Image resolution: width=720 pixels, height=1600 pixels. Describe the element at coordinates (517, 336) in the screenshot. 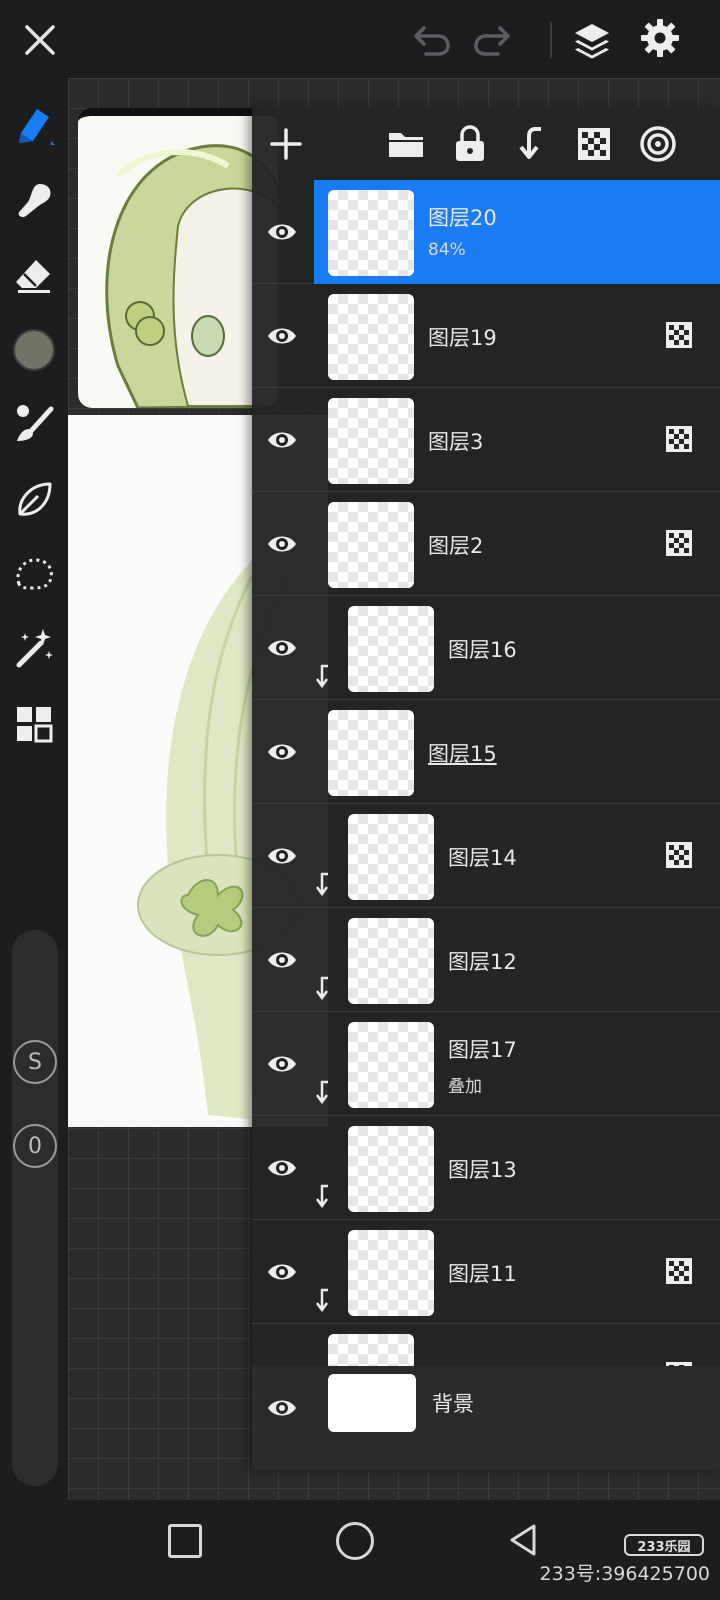

I see `layer-info: 图层19` at that location.